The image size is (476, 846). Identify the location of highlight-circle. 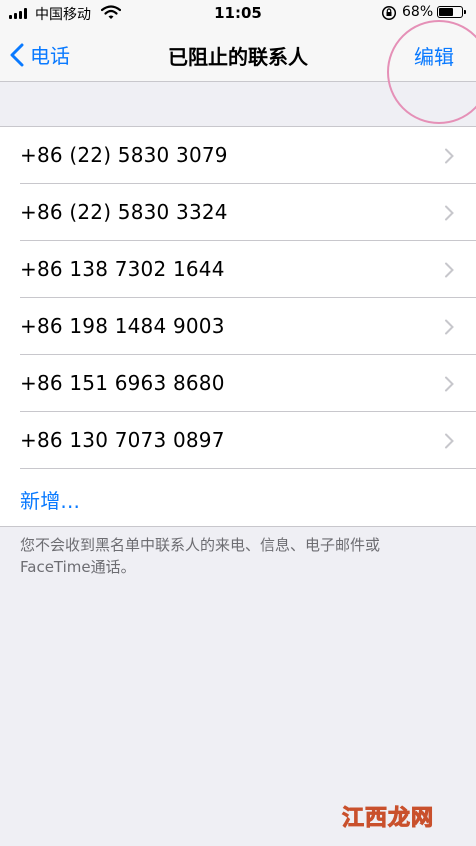
(431, 72).